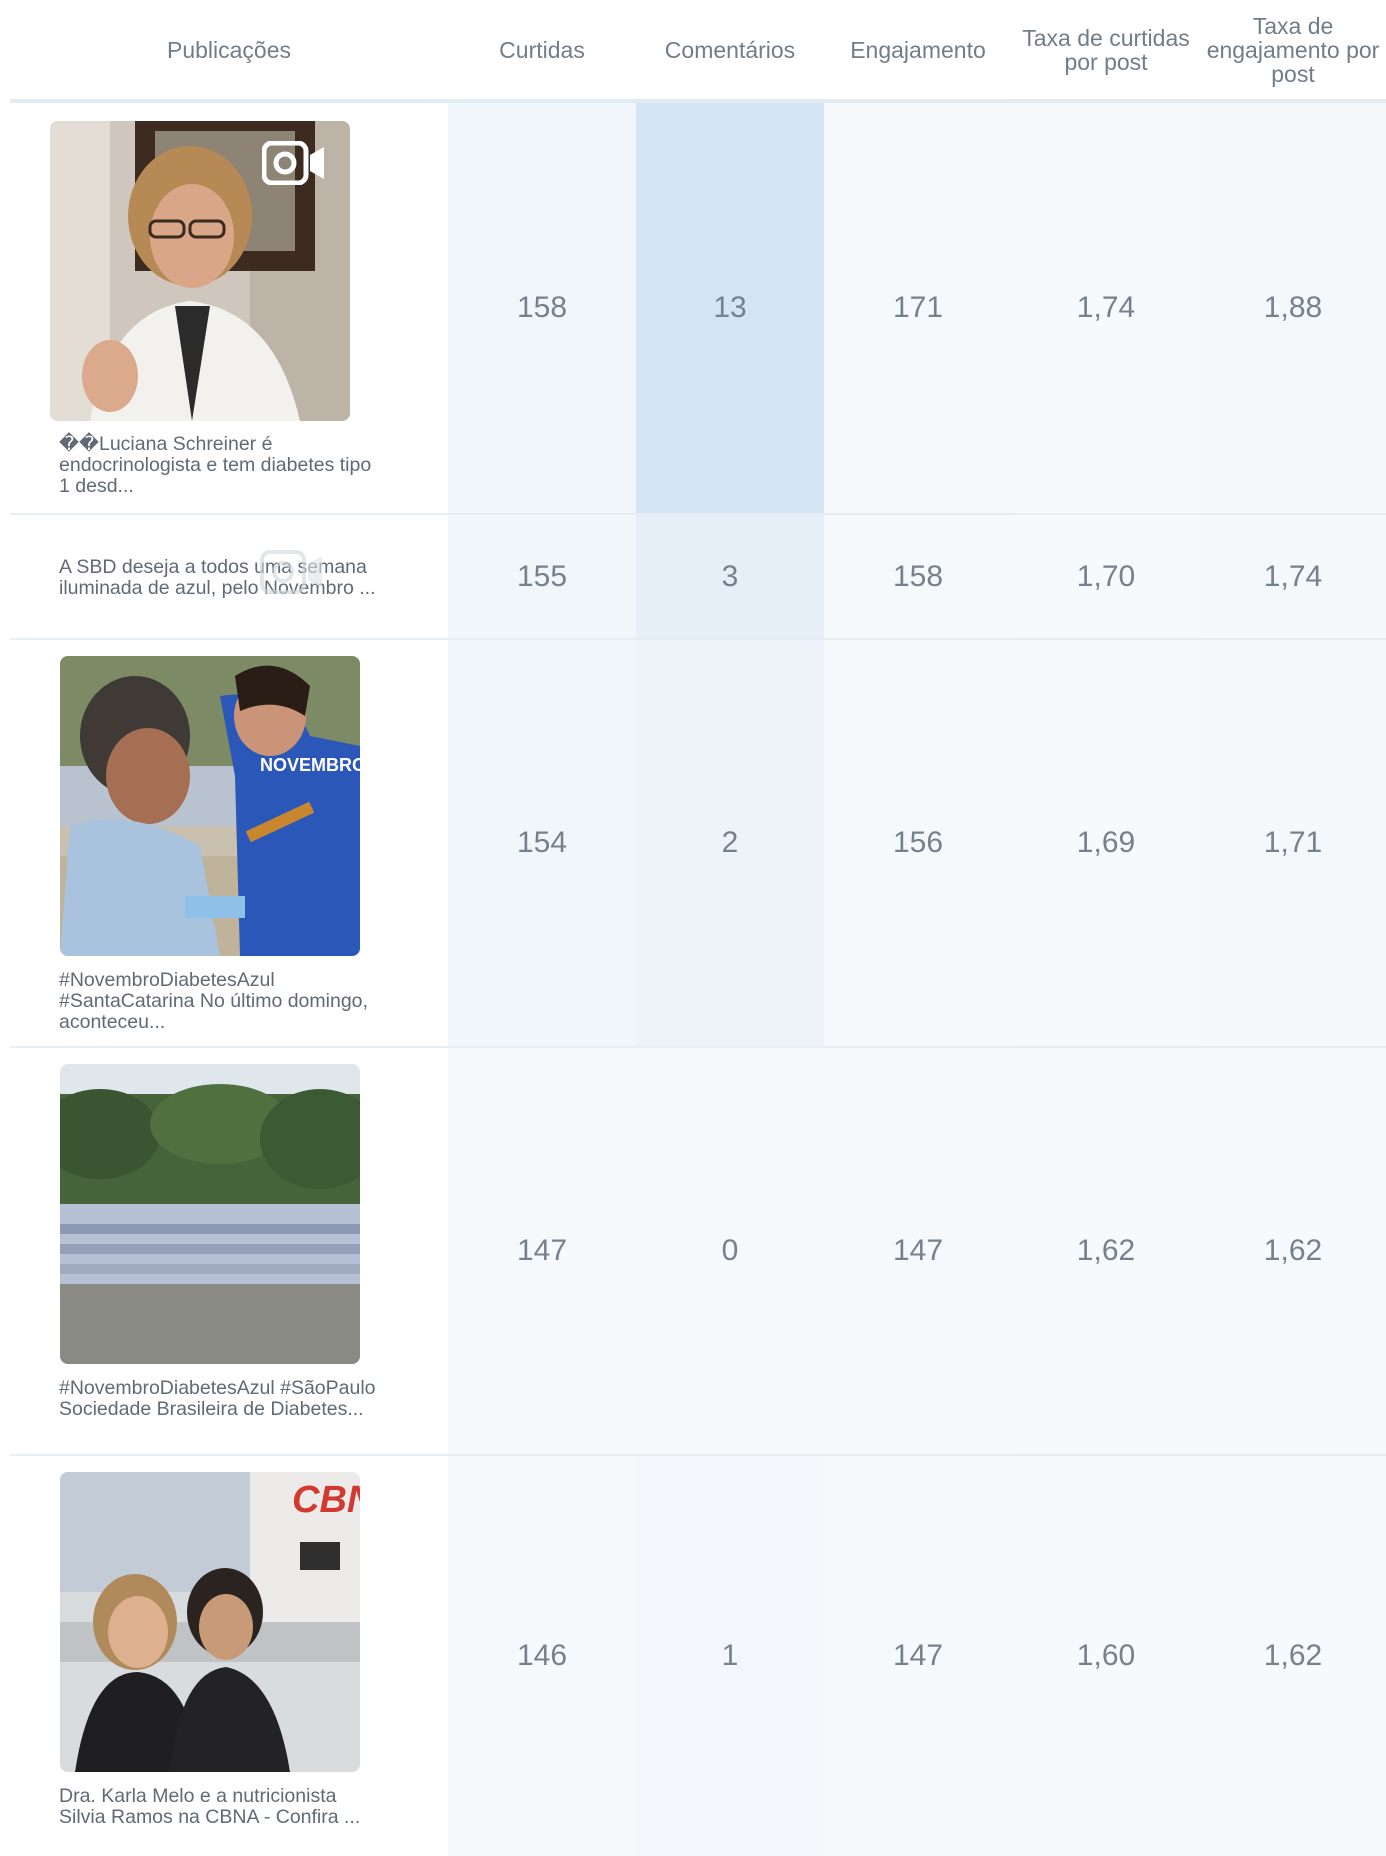  What do you see at coordinates (229, 49) in the screenshot?
I see `header-publications: Publicações` at bounding box center [229, 49].